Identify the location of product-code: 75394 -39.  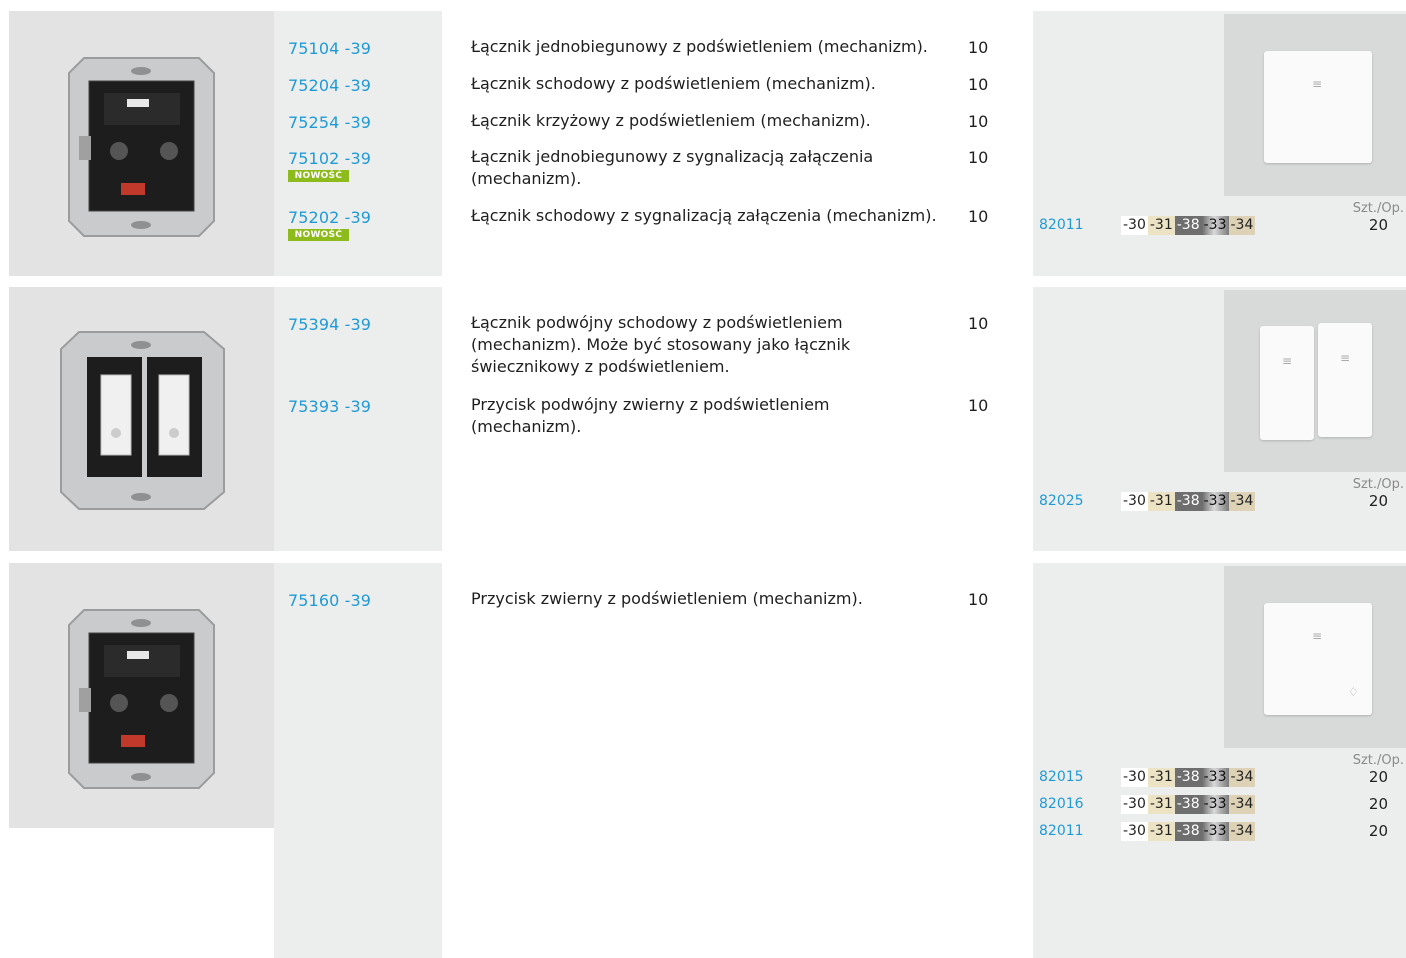
(329, 324).